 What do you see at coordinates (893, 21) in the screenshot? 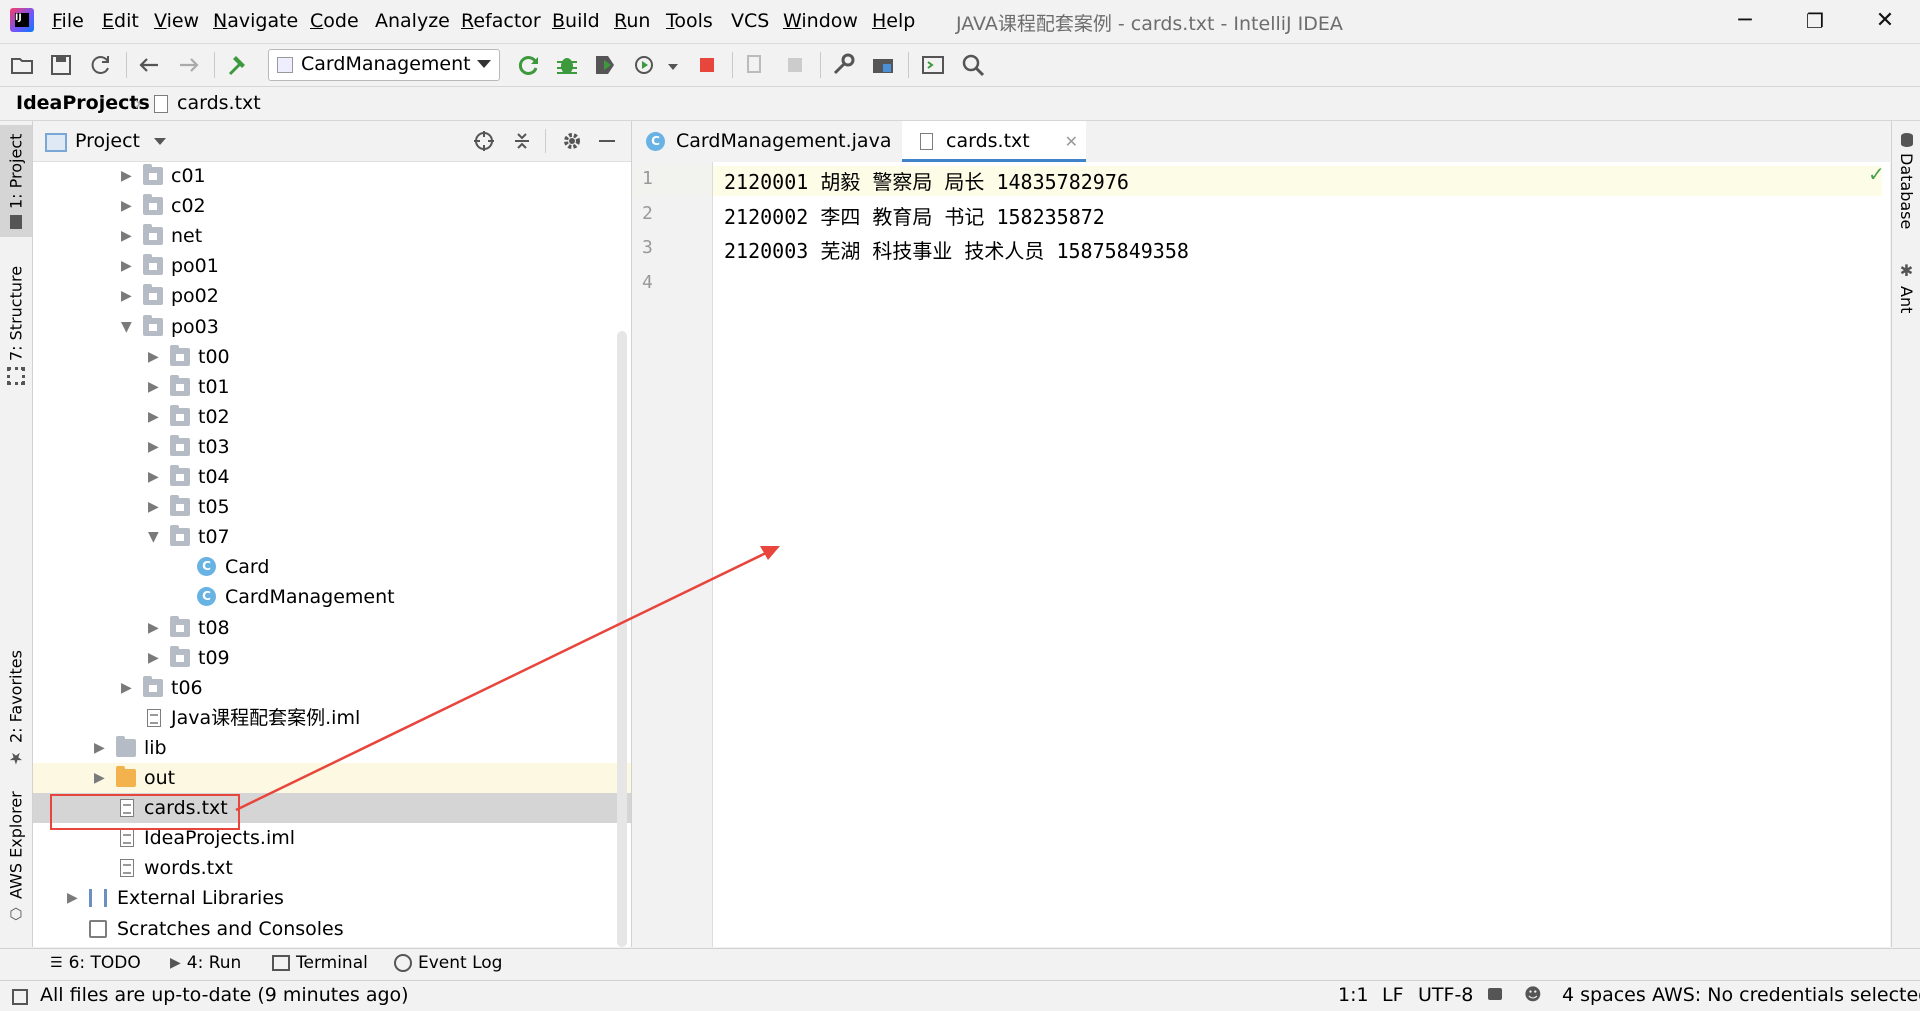
I see `menu-help: Help` at bounding box center [893, 21].